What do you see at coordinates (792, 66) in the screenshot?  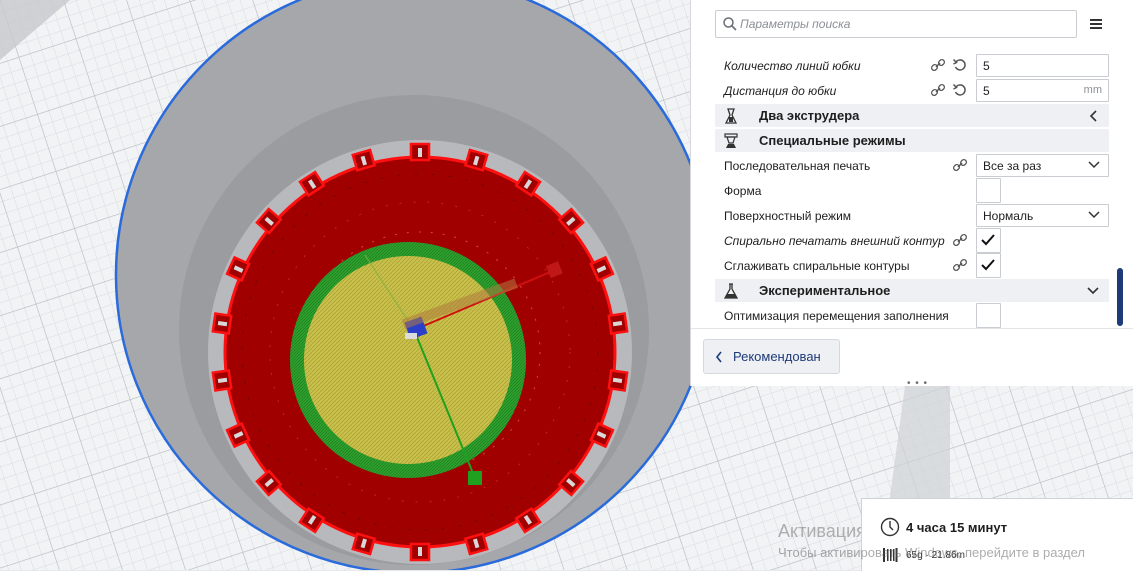 I see `setting-label: Количество линий юбки` at bounding box center [792, 66].